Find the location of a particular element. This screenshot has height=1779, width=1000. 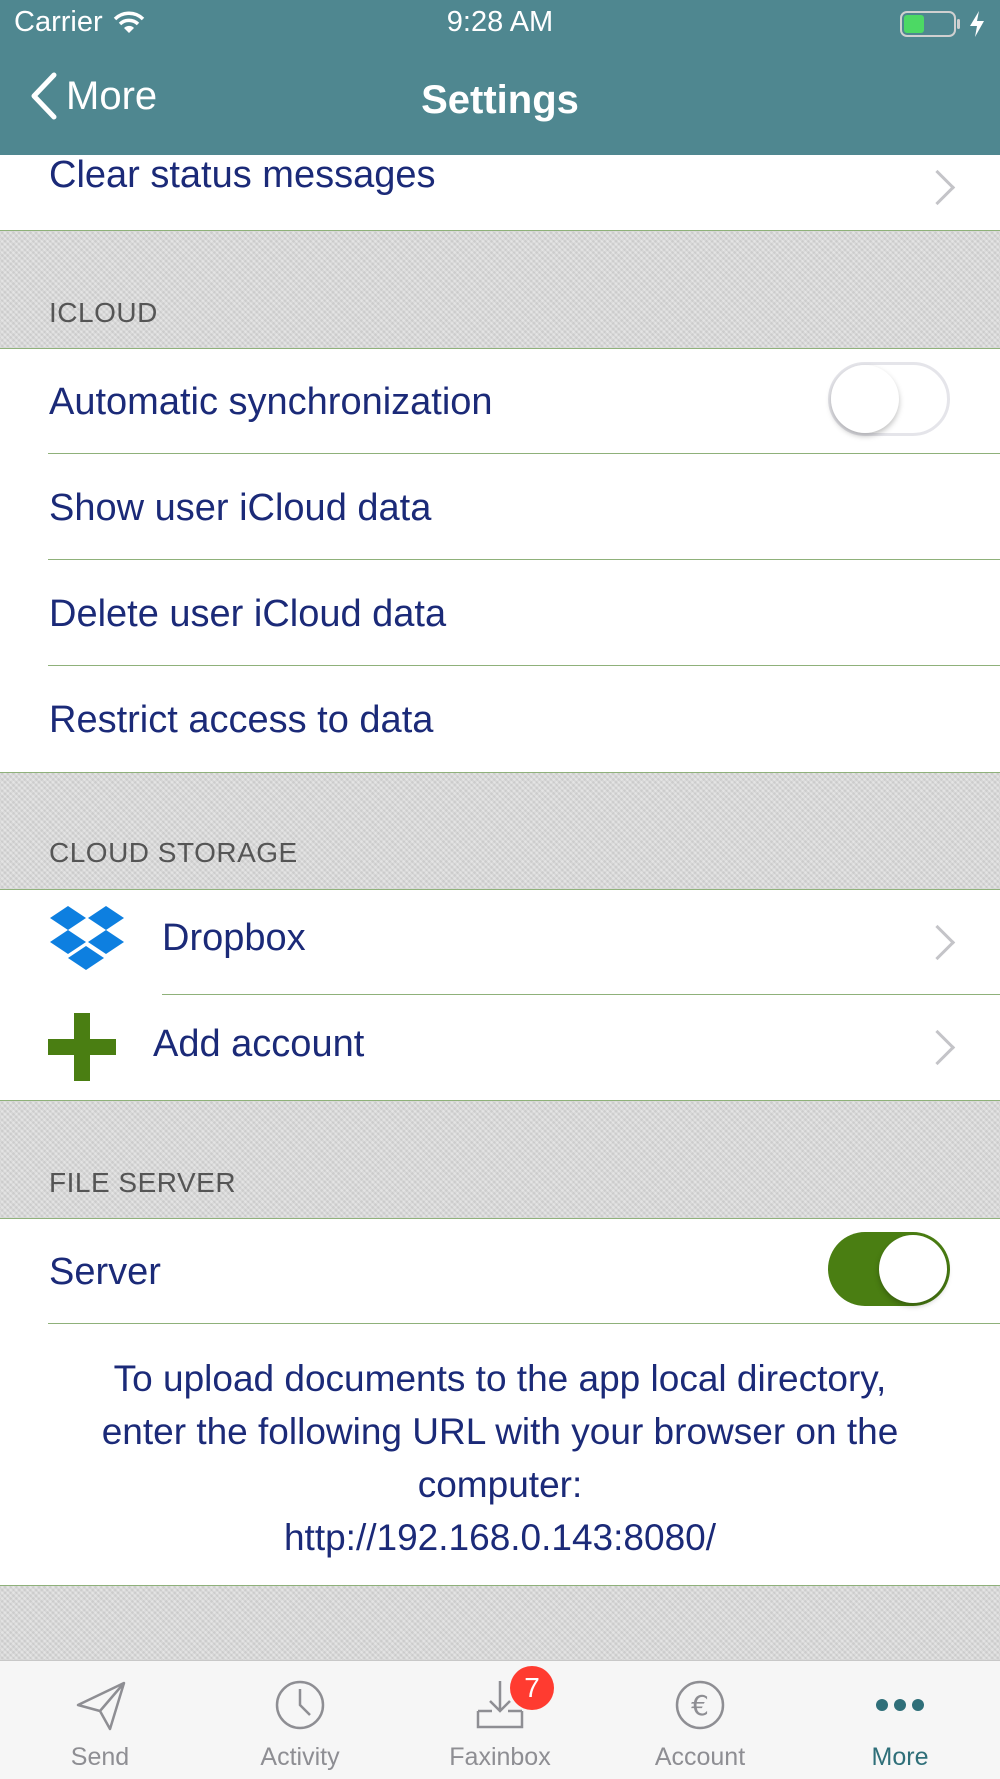

battery-indicator is located at coordinates (943, 24).